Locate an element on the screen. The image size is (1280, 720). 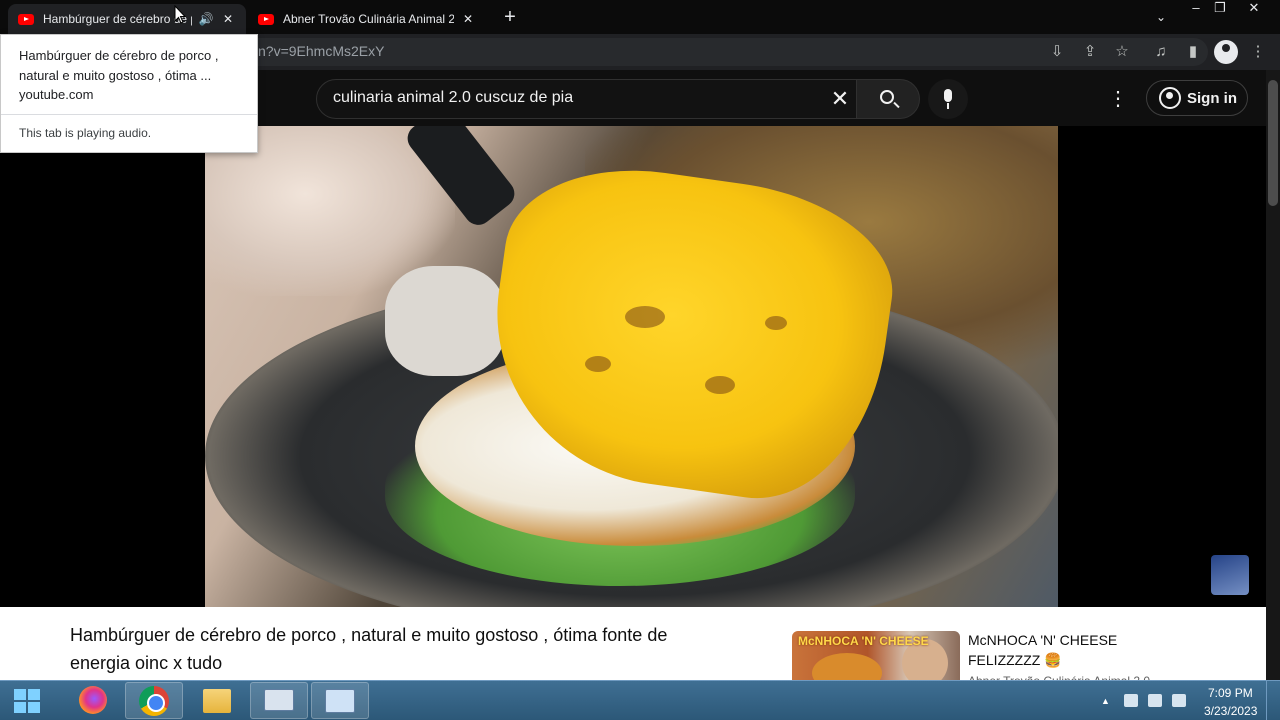
tray-overflow-icon: ▲ is located at coordinates (1105, 701).